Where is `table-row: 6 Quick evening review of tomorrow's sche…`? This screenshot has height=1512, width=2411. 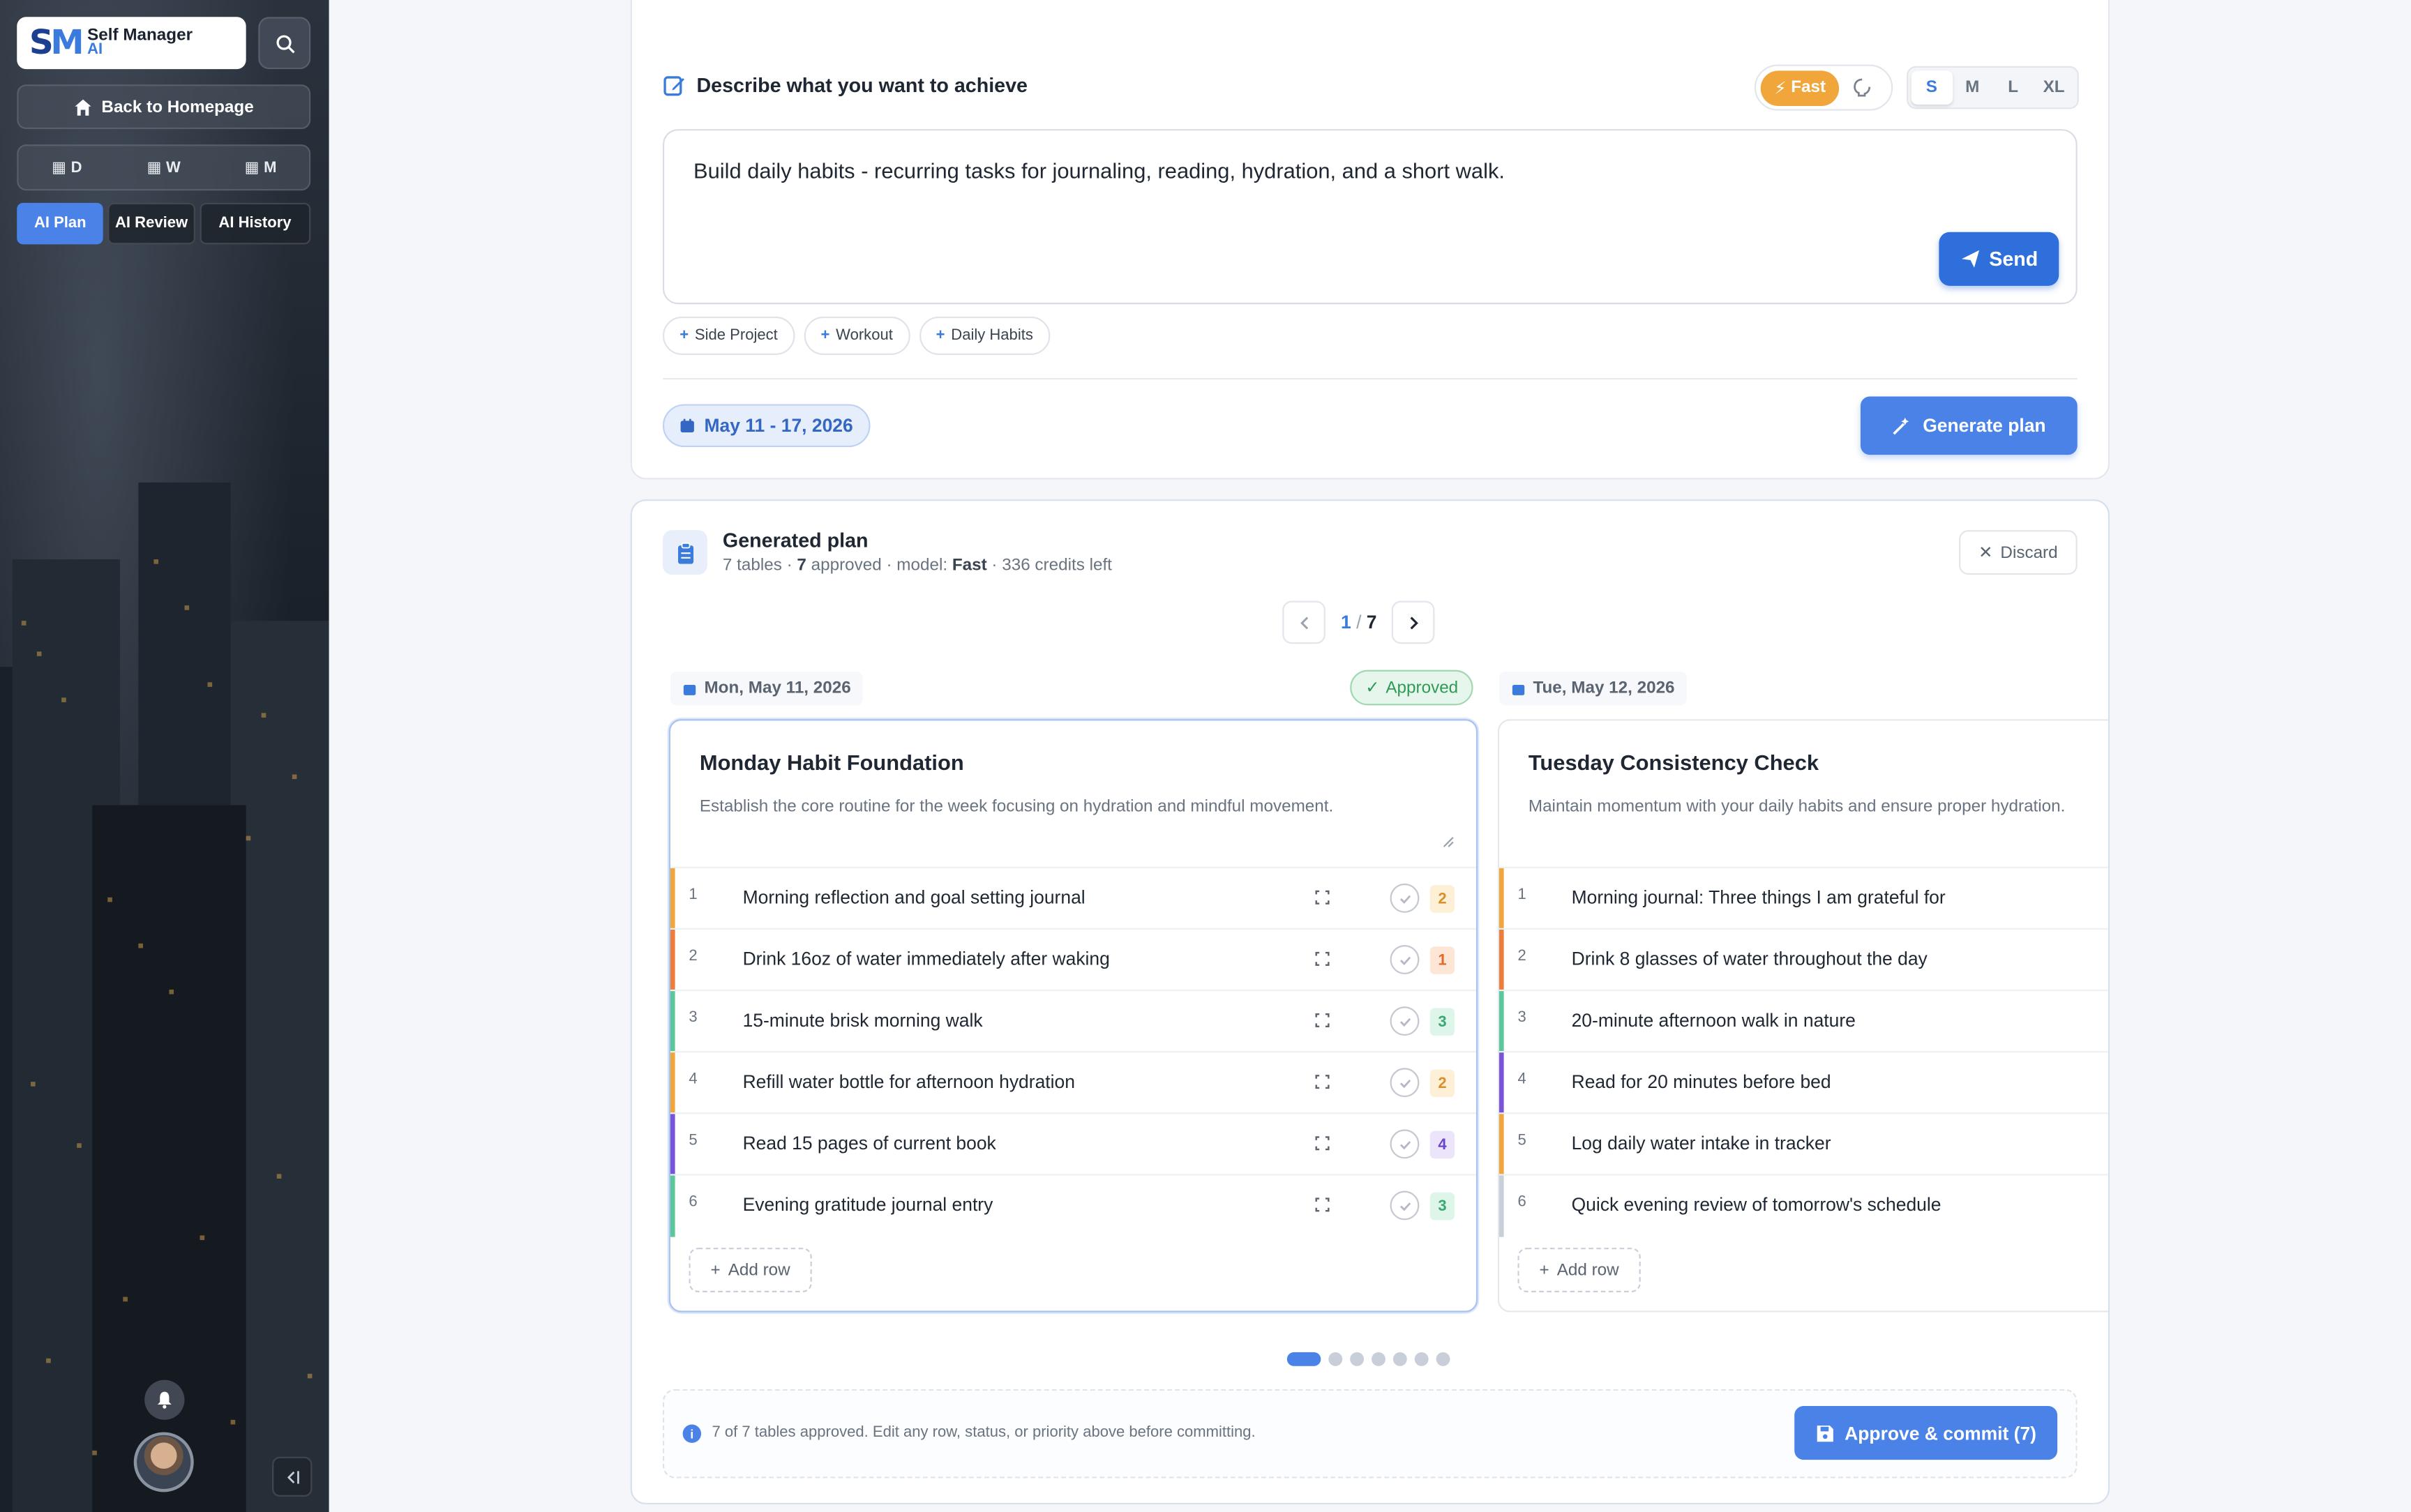 table-row: 6 Quick evening review of tomorrow's sche… is located at coordinates (1803, 1205).